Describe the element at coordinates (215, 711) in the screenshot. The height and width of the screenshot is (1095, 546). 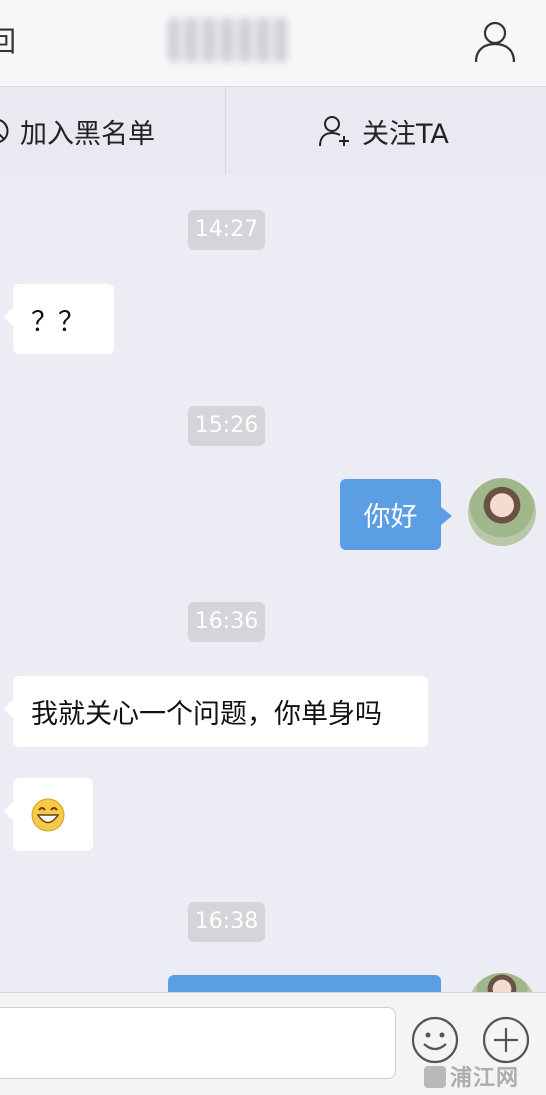
I see `received-message: 我就关心一个问题，你单身吗` at that location.